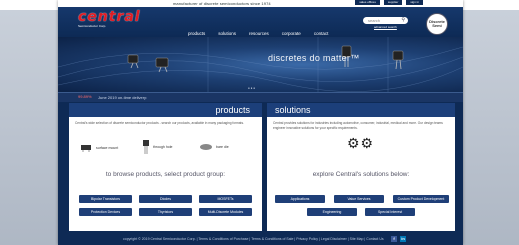 The height and width of the screenshot is (245, 519). I want to click on badge-text: Discrete Semi, so click(437, 23).